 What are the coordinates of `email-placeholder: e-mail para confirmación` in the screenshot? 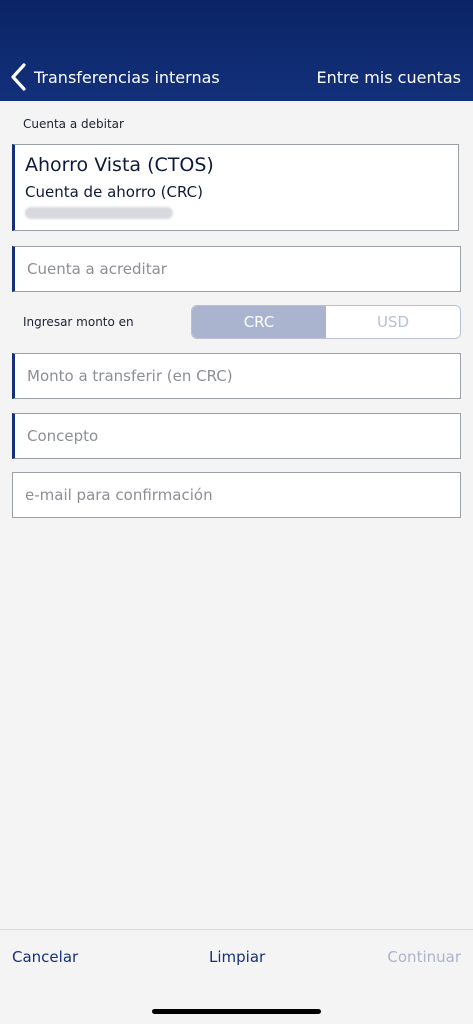 It's located at (119, 495).